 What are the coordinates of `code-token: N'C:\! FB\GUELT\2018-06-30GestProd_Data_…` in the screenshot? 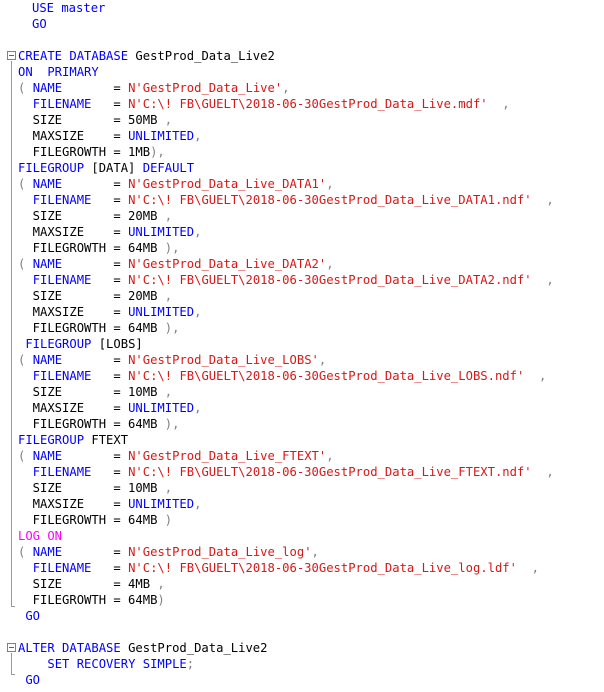 It's located at (330, 472).